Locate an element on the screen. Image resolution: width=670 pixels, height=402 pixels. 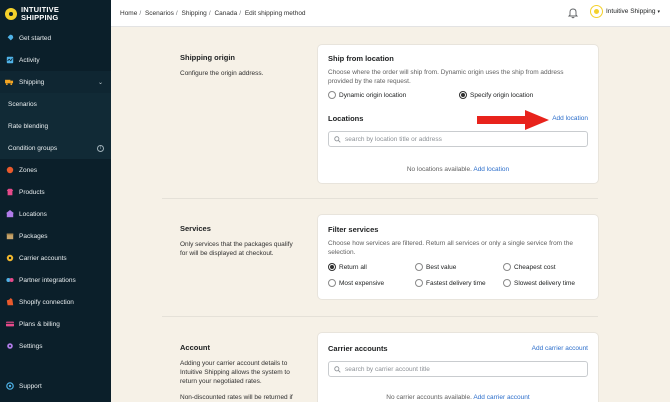
breadcrumb-shipping: Shipping is located at coordinates (194, 13).